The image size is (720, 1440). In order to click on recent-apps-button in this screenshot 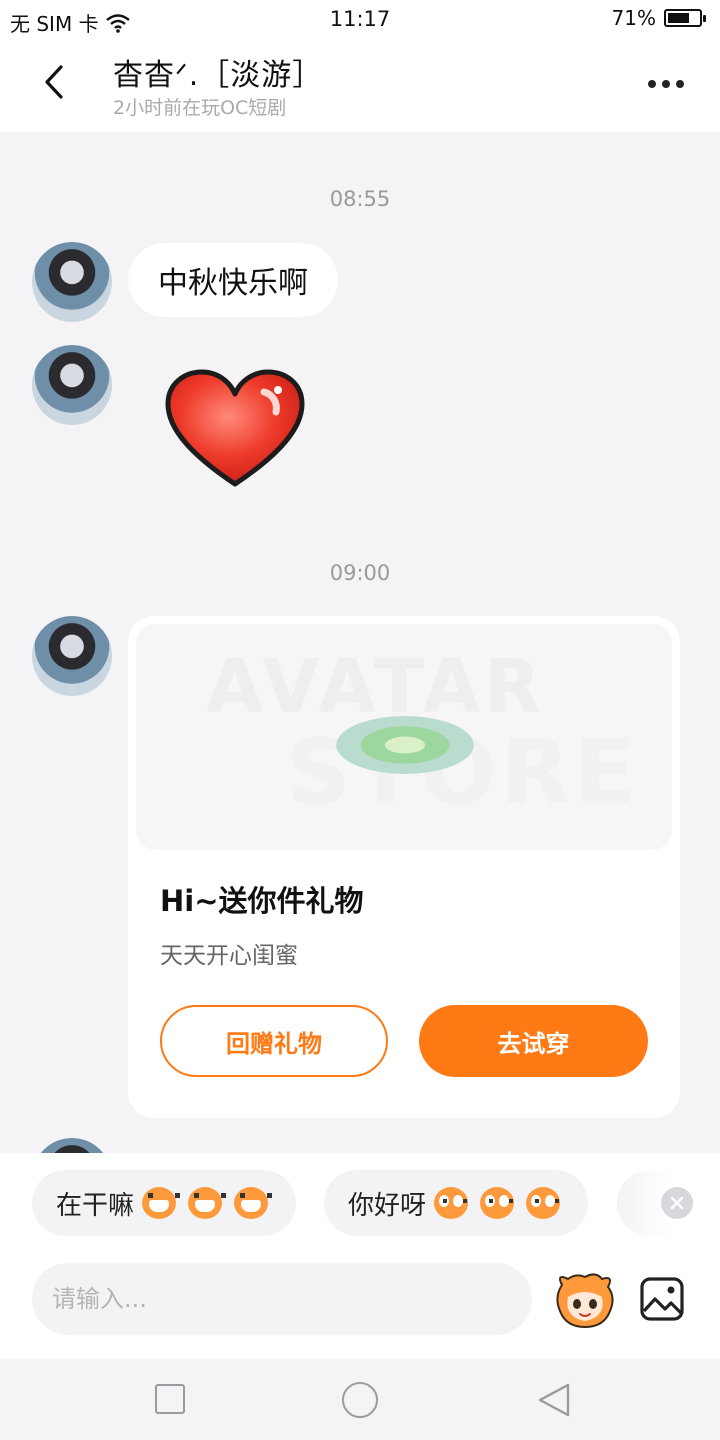, I will do `click(170, 1399)`.